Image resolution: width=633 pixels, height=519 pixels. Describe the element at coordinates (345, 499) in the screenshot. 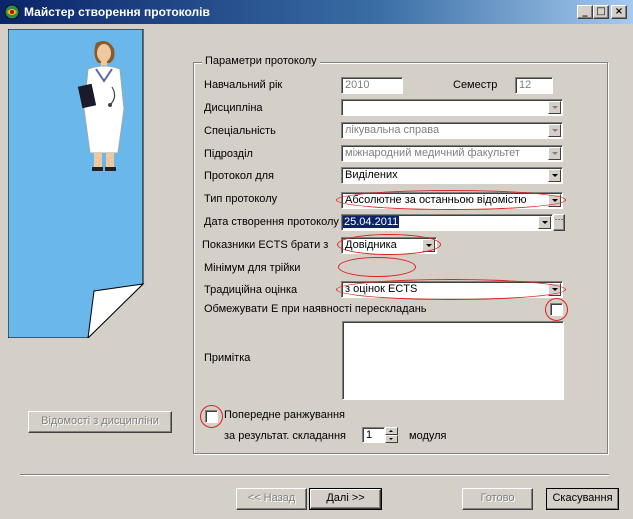

I see `next-button: Далі >>` at that location.